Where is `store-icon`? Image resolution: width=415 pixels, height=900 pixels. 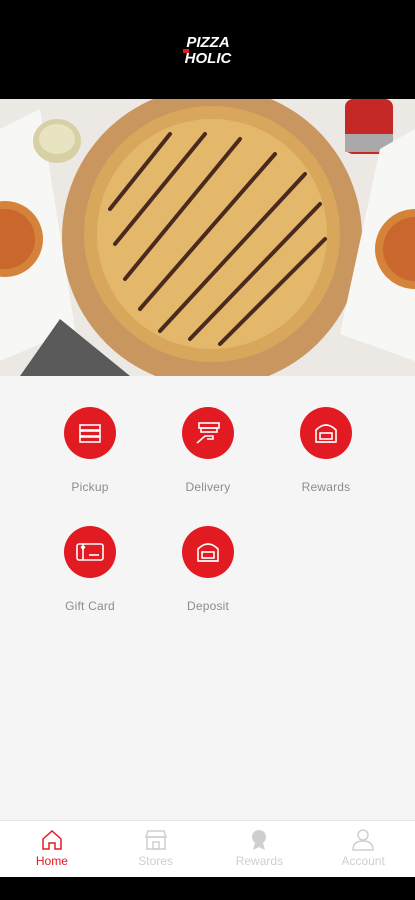
store-icon is located at coordinates (155, 840).